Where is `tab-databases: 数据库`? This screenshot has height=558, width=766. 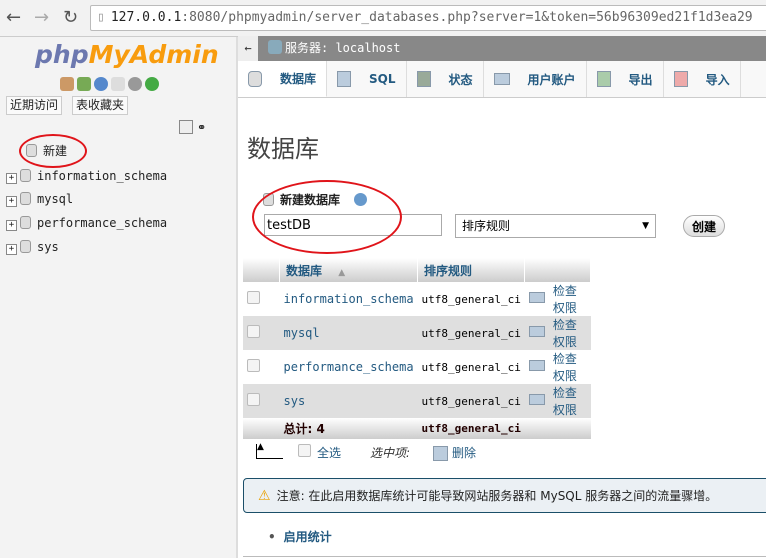 tab-databases: 数据库 is located at coordinates (283, 79).